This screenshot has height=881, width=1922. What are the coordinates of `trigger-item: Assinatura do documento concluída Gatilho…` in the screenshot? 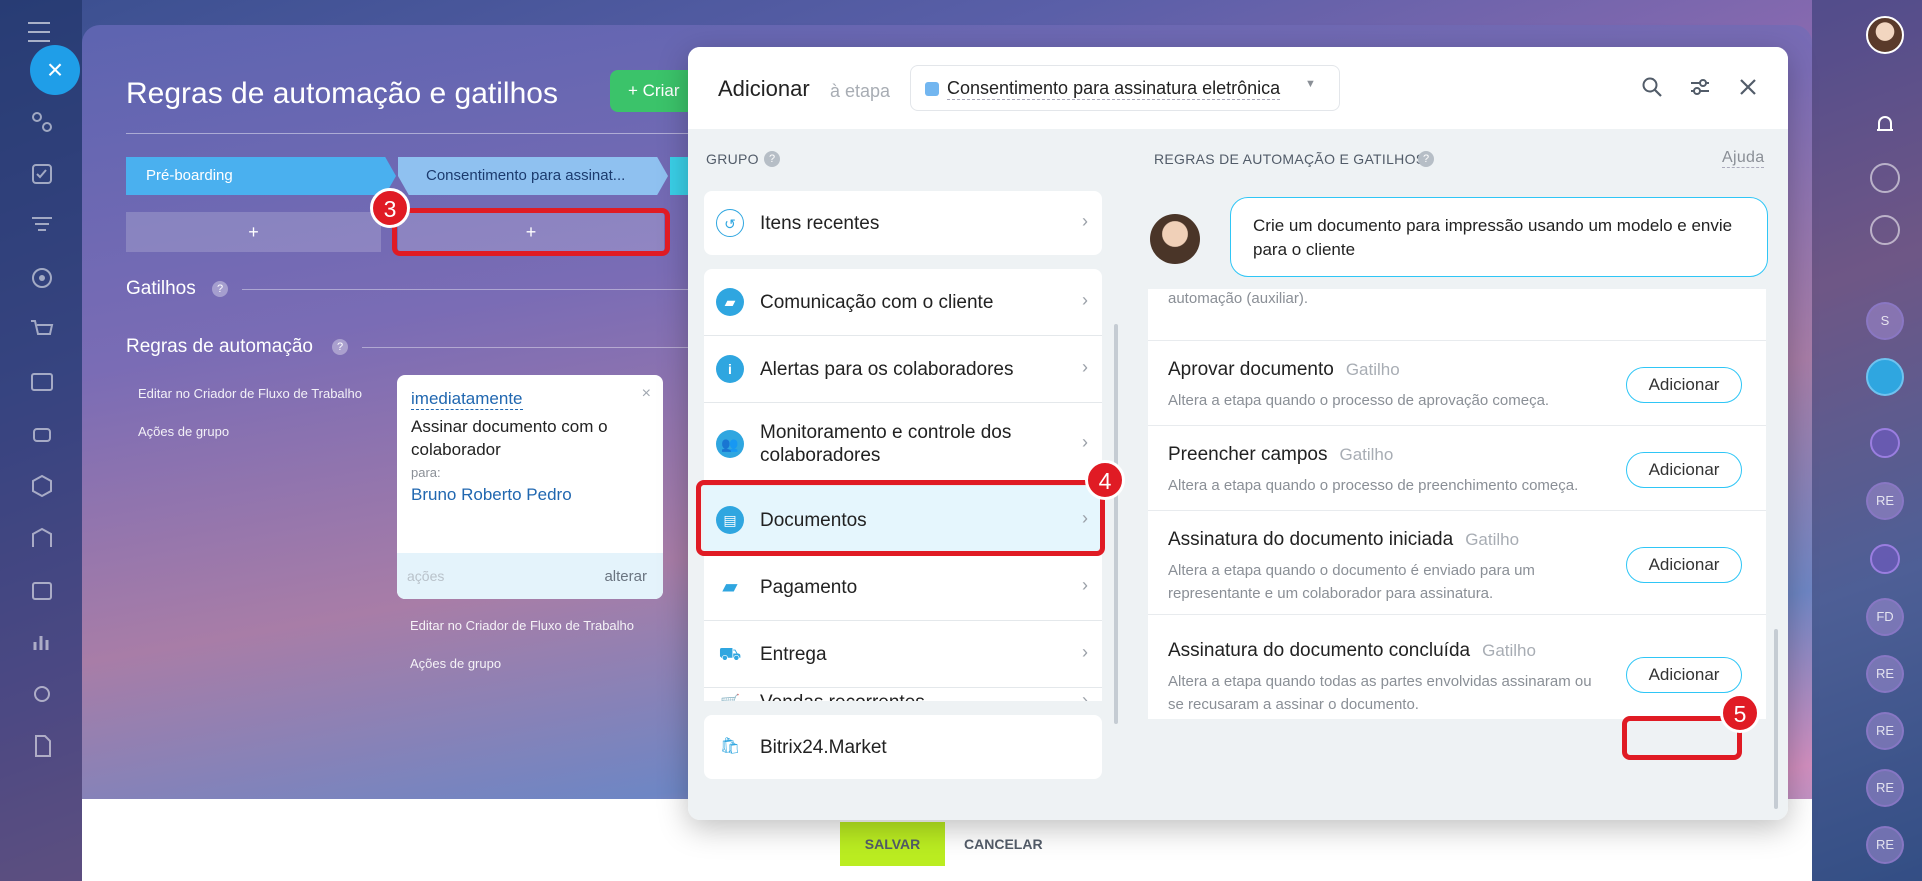 It's located at (1457, 667).